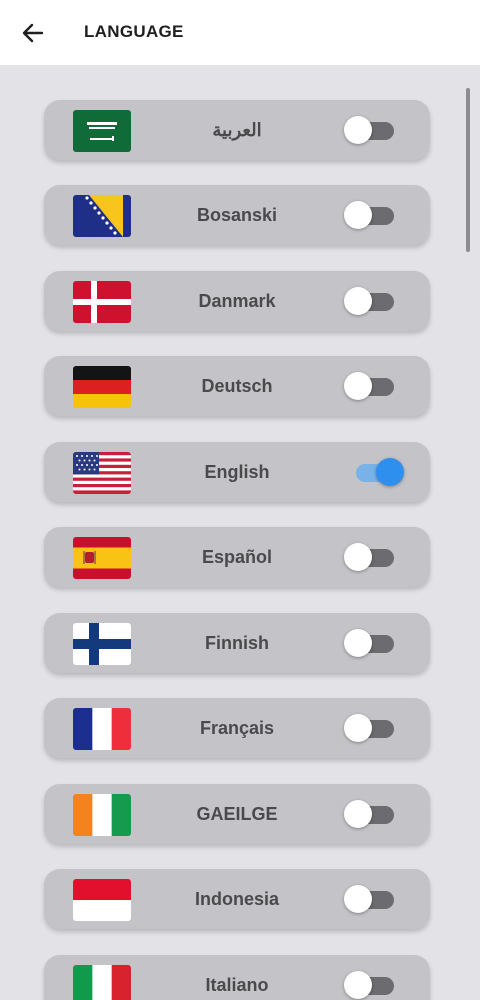 The image size is (480, 1000). I want to click on language-row-finnish: Finnish, so click(237, 643).